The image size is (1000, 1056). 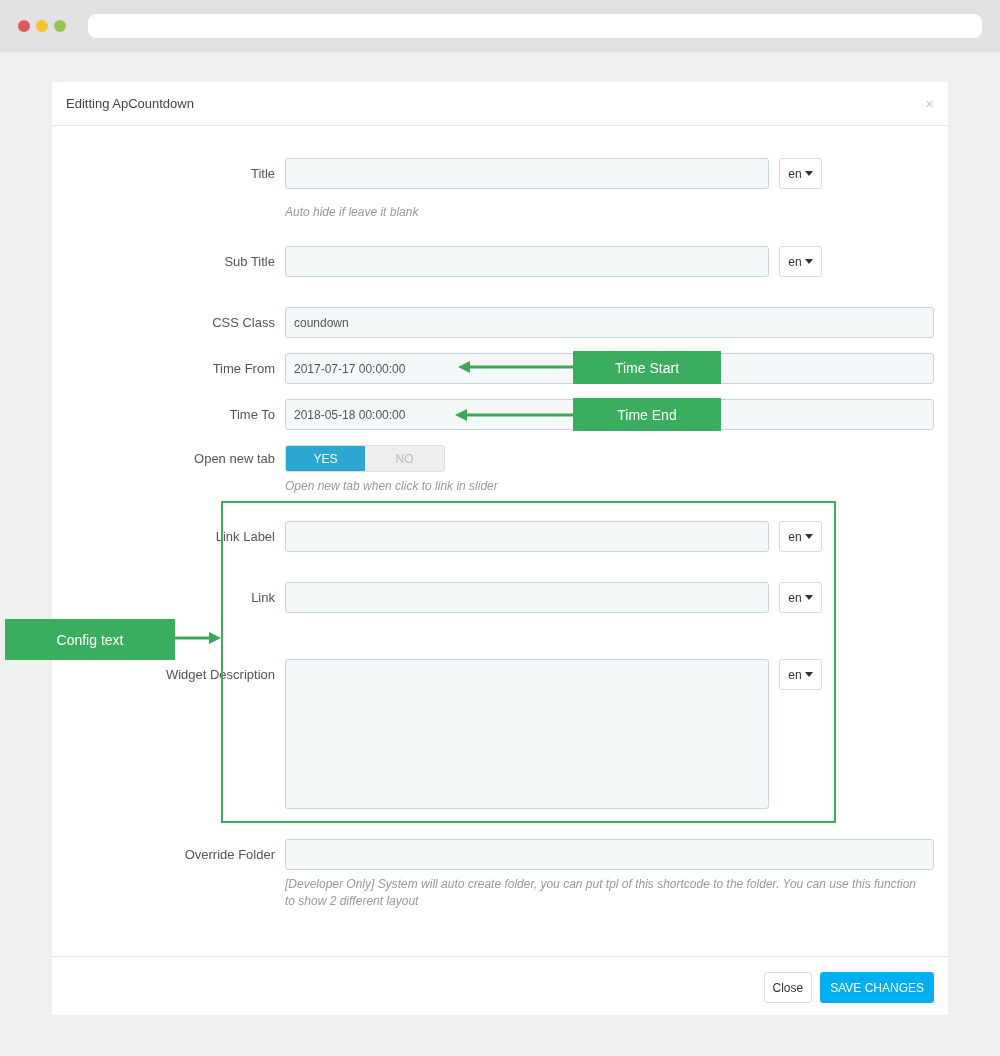 I want to click on field-label: Time From, so click(x=243, y=368).